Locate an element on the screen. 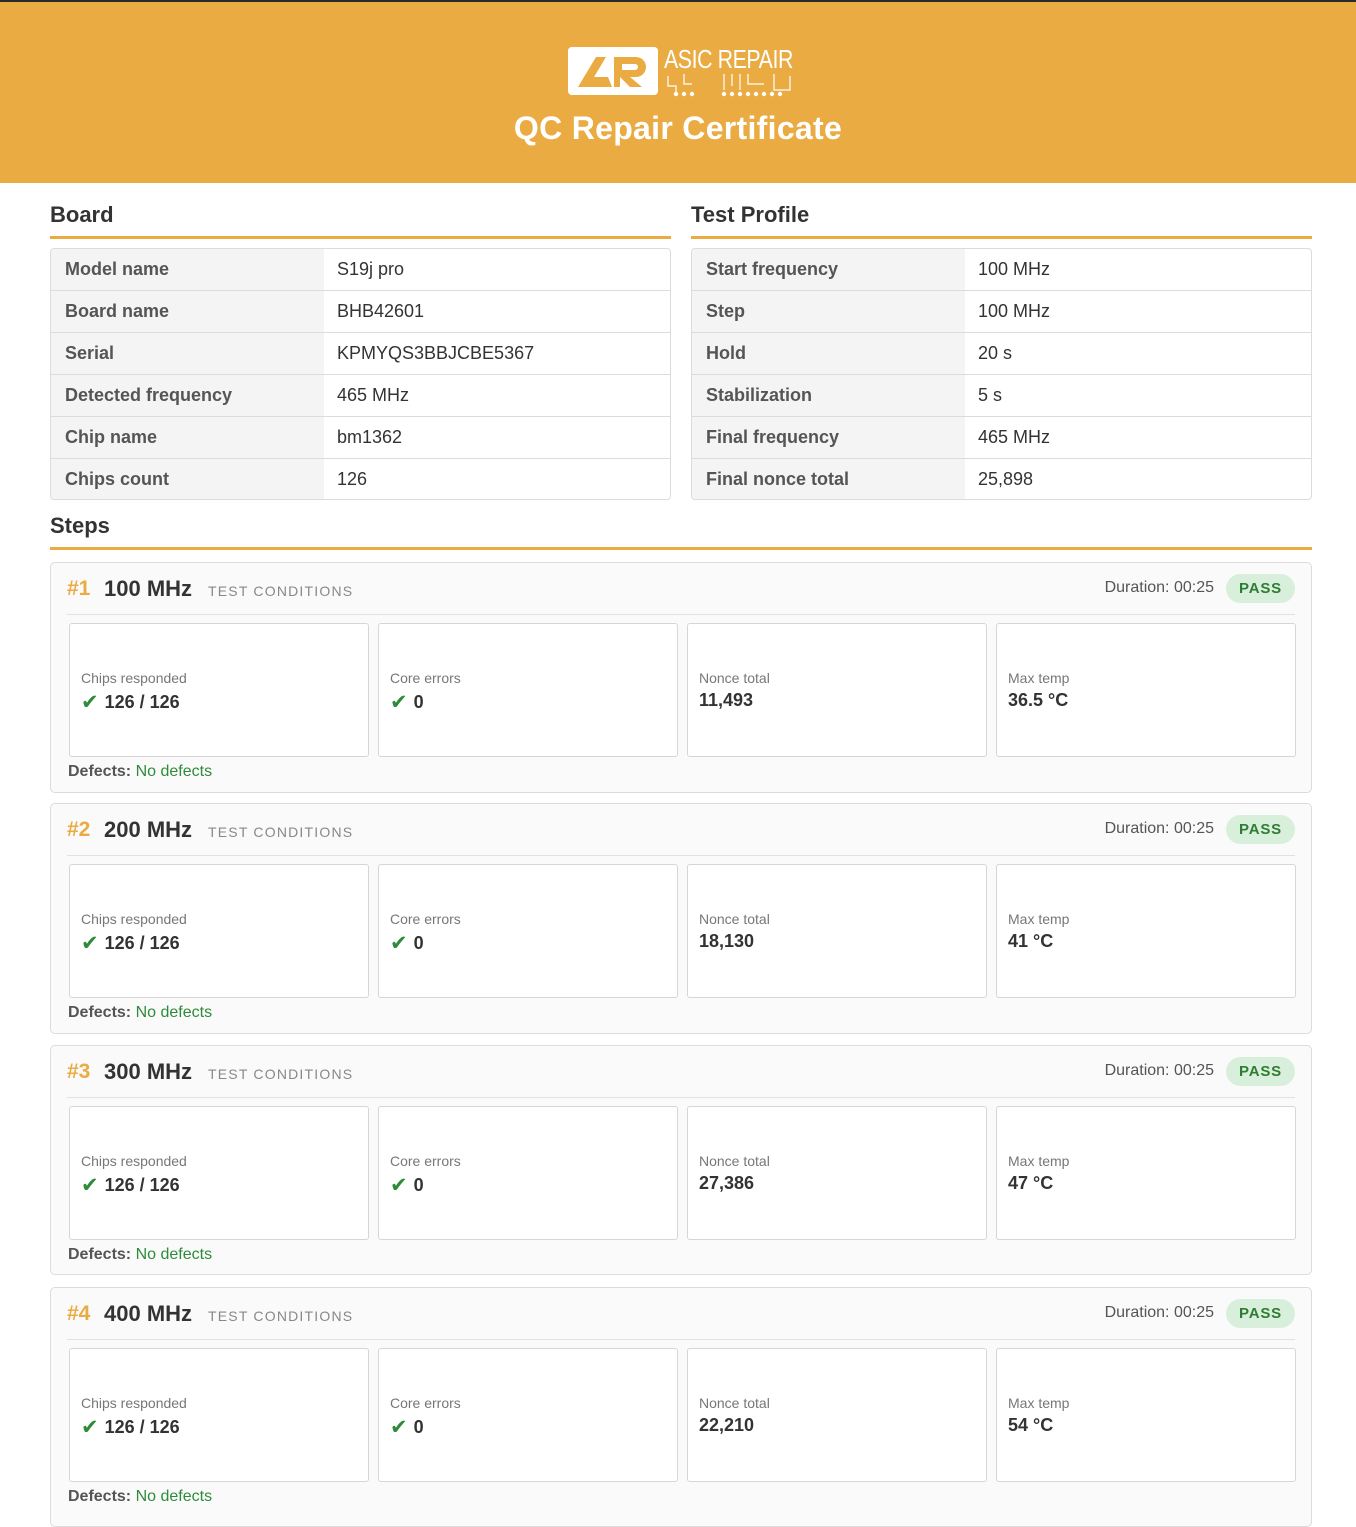 This screenshot has width=1356, height=1527. ar-logo-icon is located at coordinates (613, 71).